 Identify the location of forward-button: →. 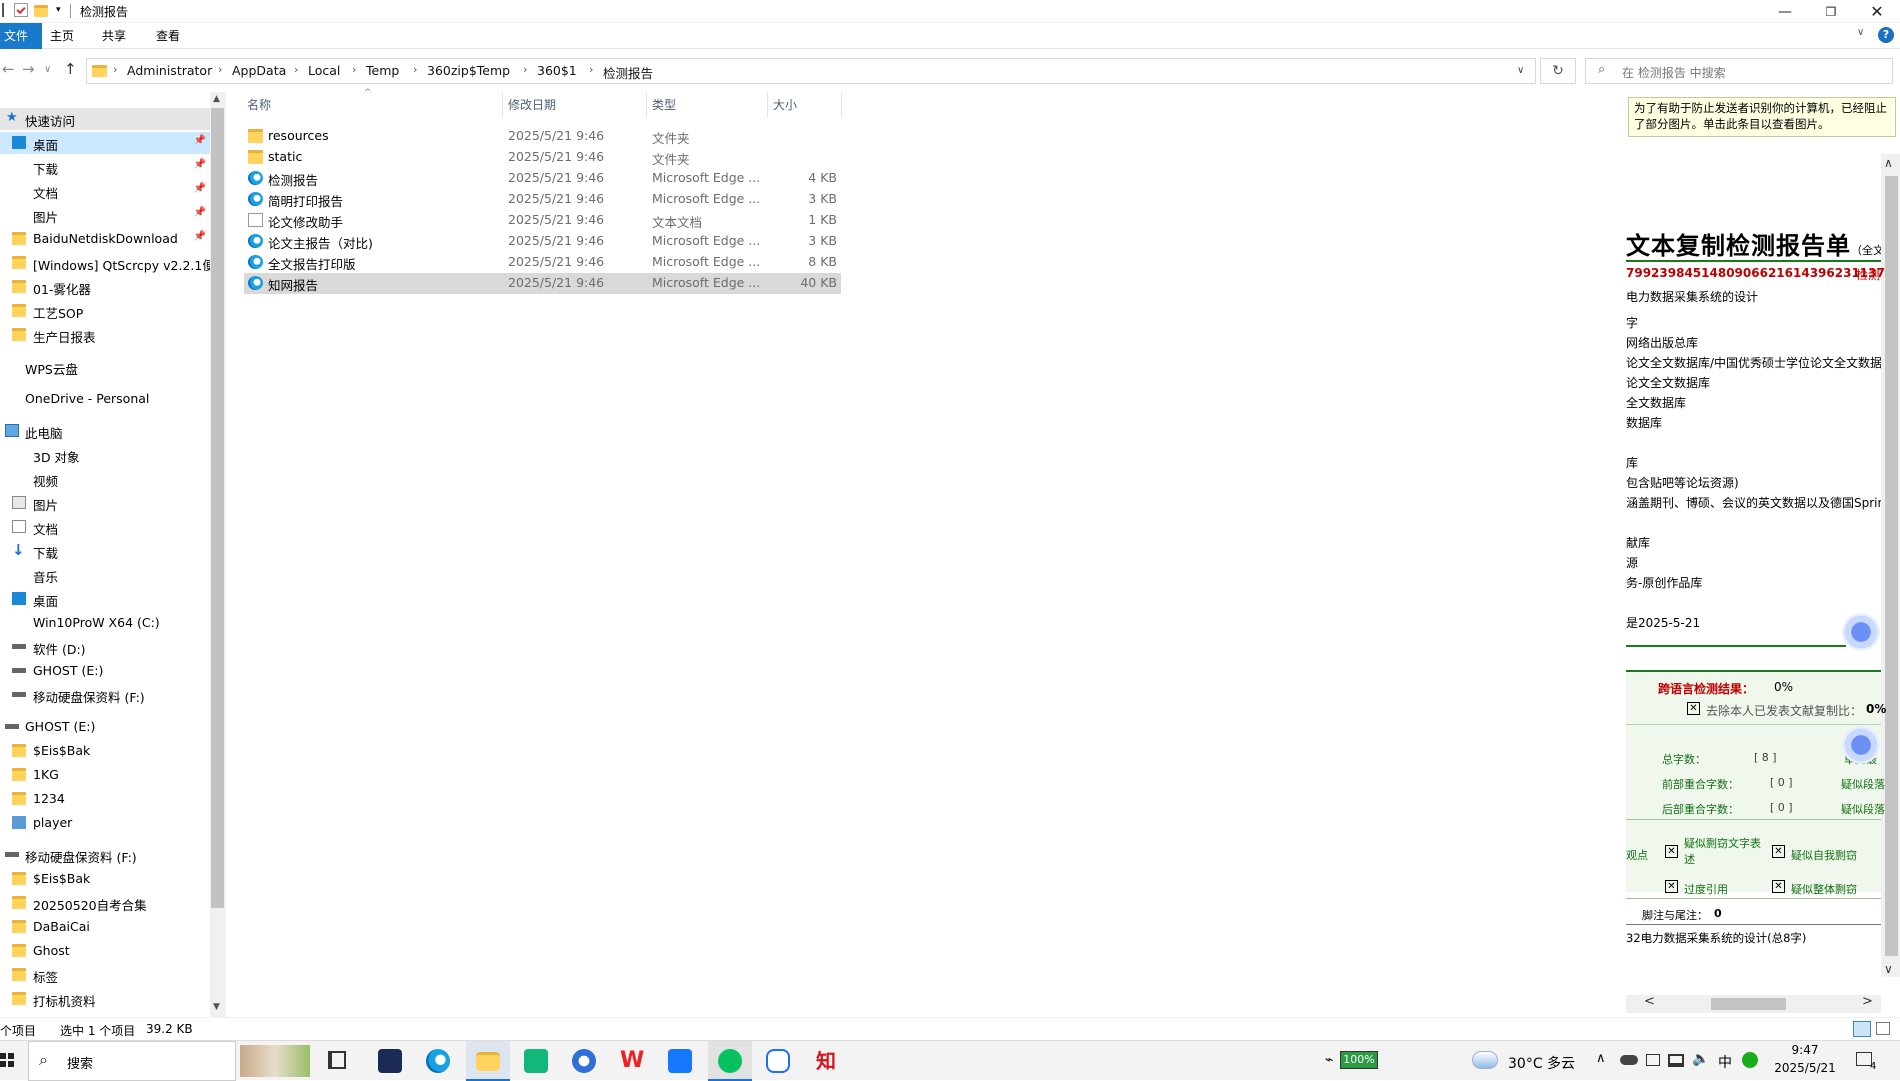
(28, 69).